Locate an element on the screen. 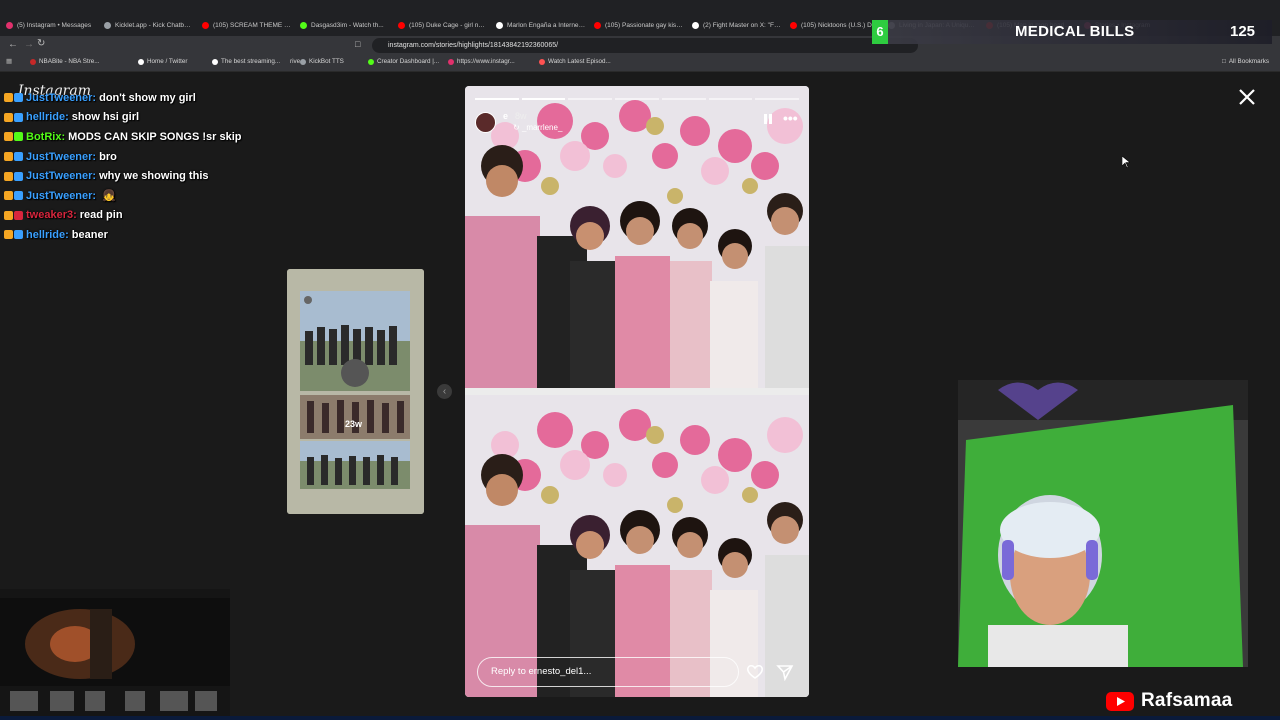 This screenshot has width=1280, height=720. chat-username: BotRix: is located at coordinates (45, 137).